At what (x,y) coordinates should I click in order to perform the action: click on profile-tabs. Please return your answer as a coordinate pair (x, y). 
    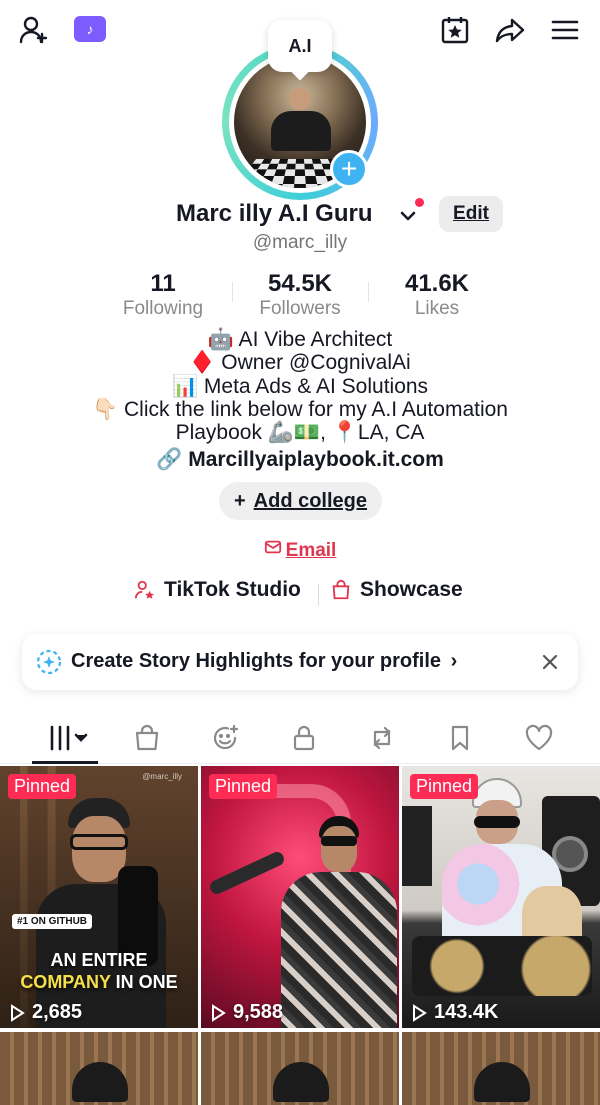
    Looking at the image, I should click on (300, 738).